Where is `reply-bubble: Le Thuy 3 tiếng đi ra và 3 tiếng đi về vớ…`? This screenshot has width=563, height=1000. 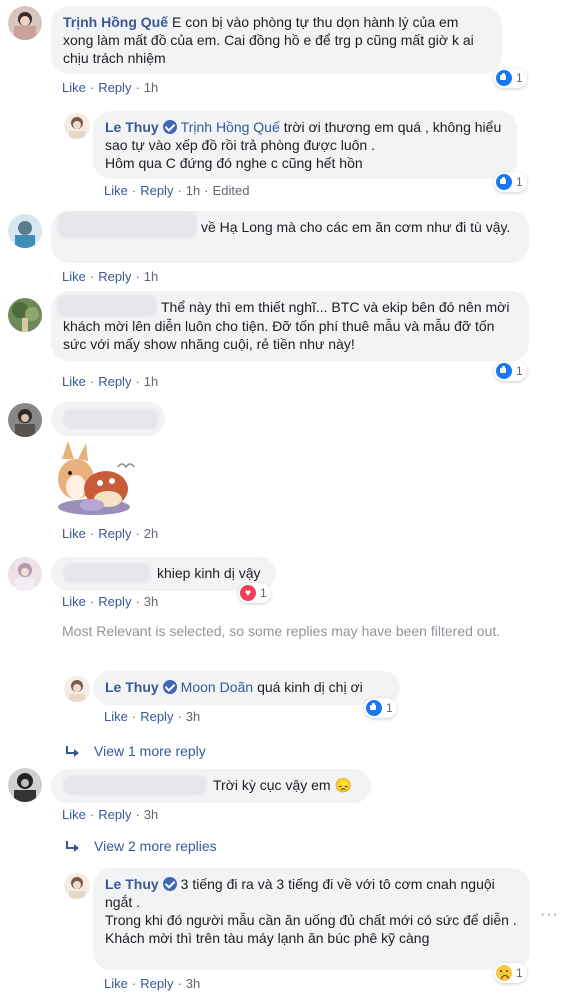
reply-bubble: Le Thuy 3 tiếng đi ra và 3 tiếng đi về vớ… is located at coordinates (311, 919).